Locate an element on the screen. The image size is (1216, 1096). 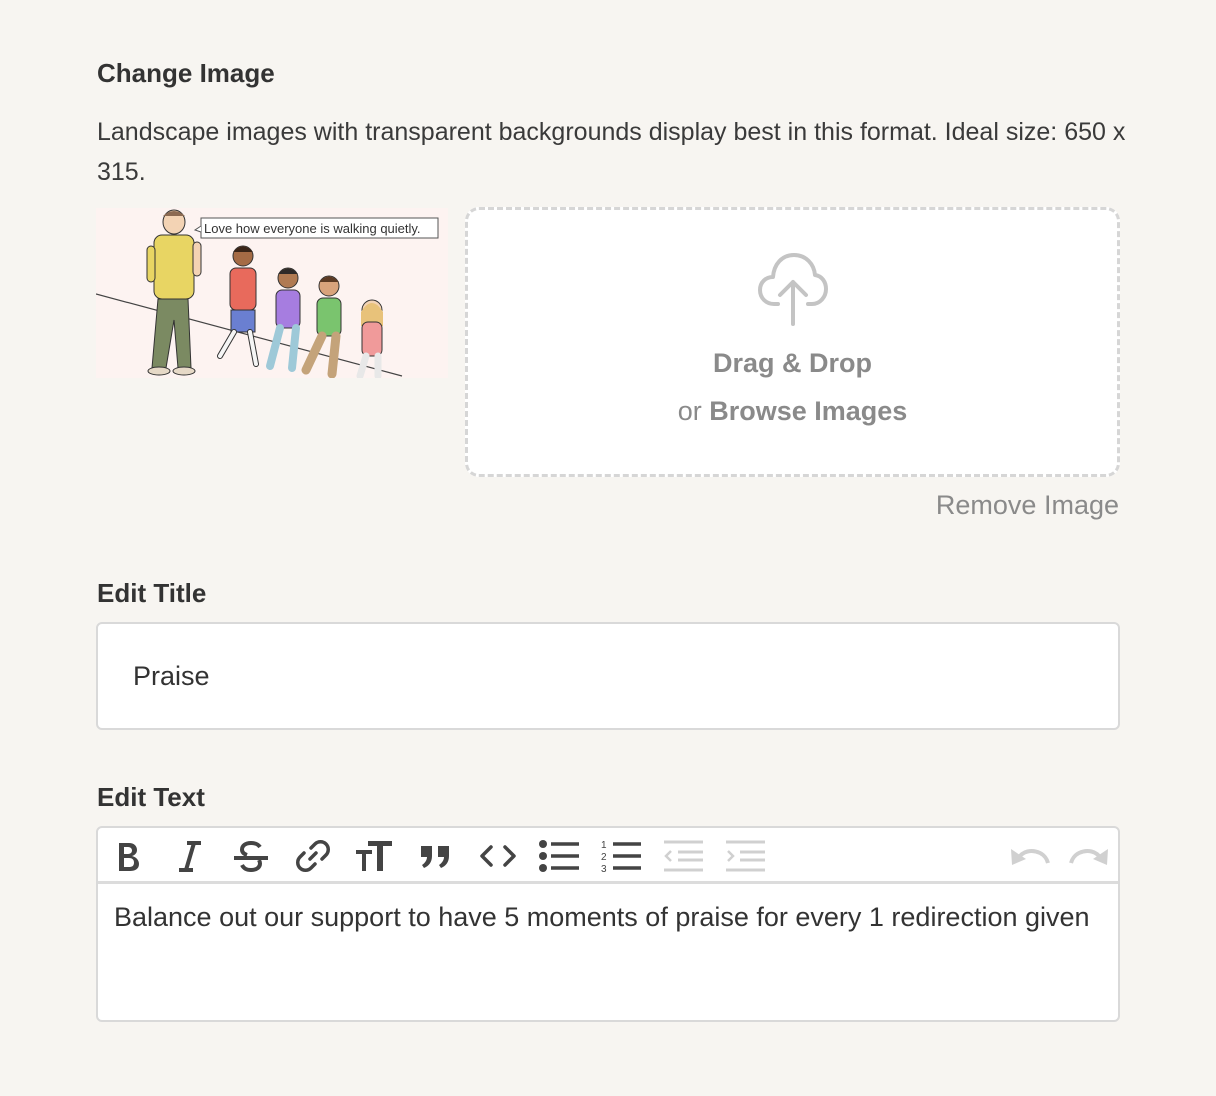
bullet-list-icon is located at coordinates (559, 856).